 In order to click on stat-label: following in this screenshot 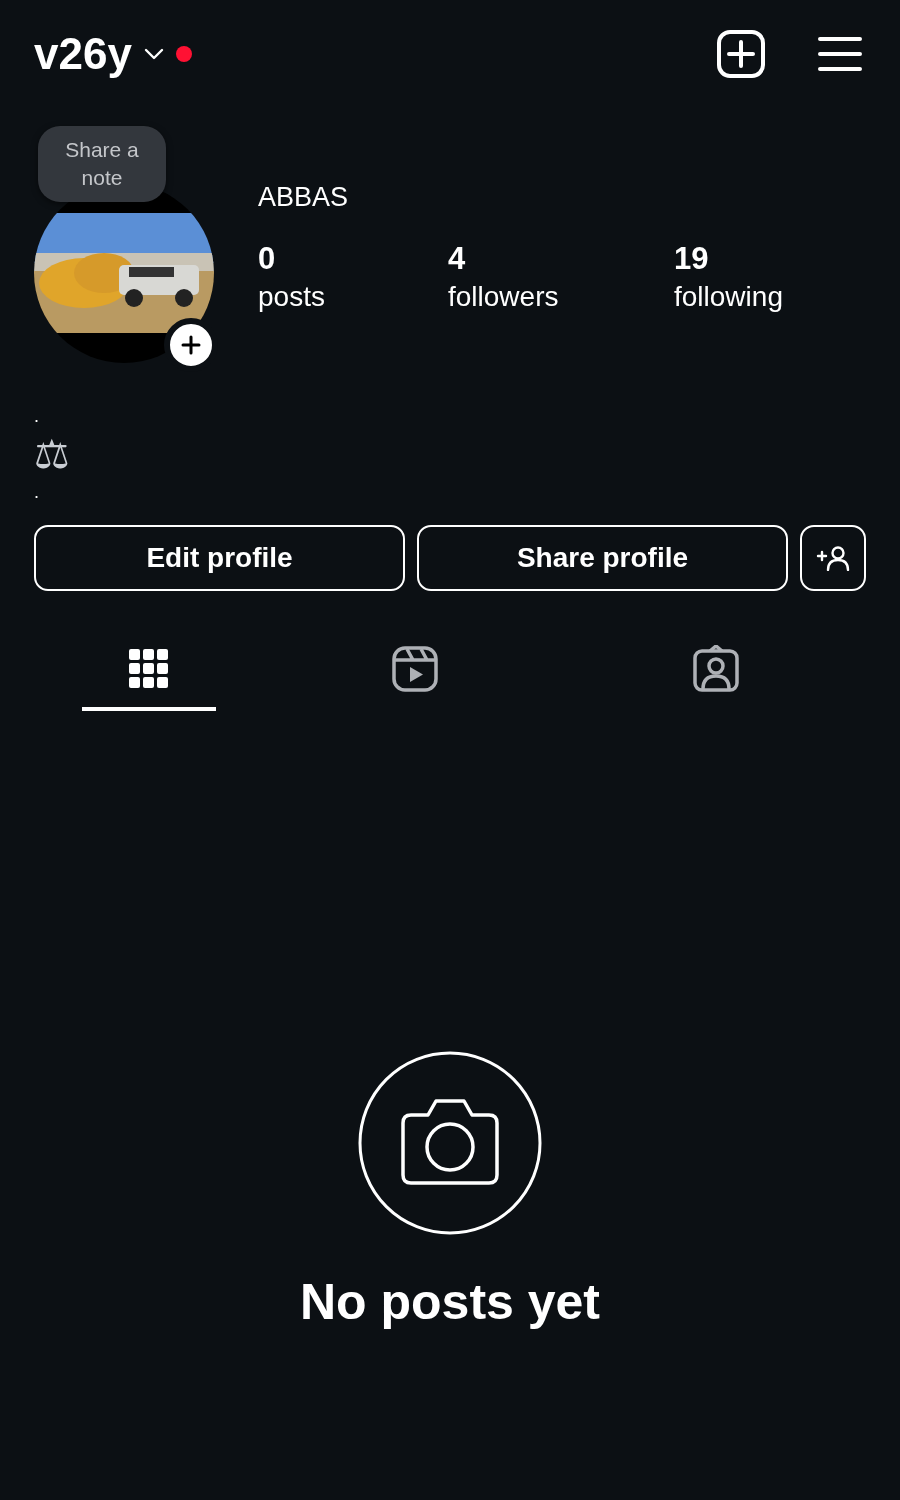, I will do `click(728, 297)`.